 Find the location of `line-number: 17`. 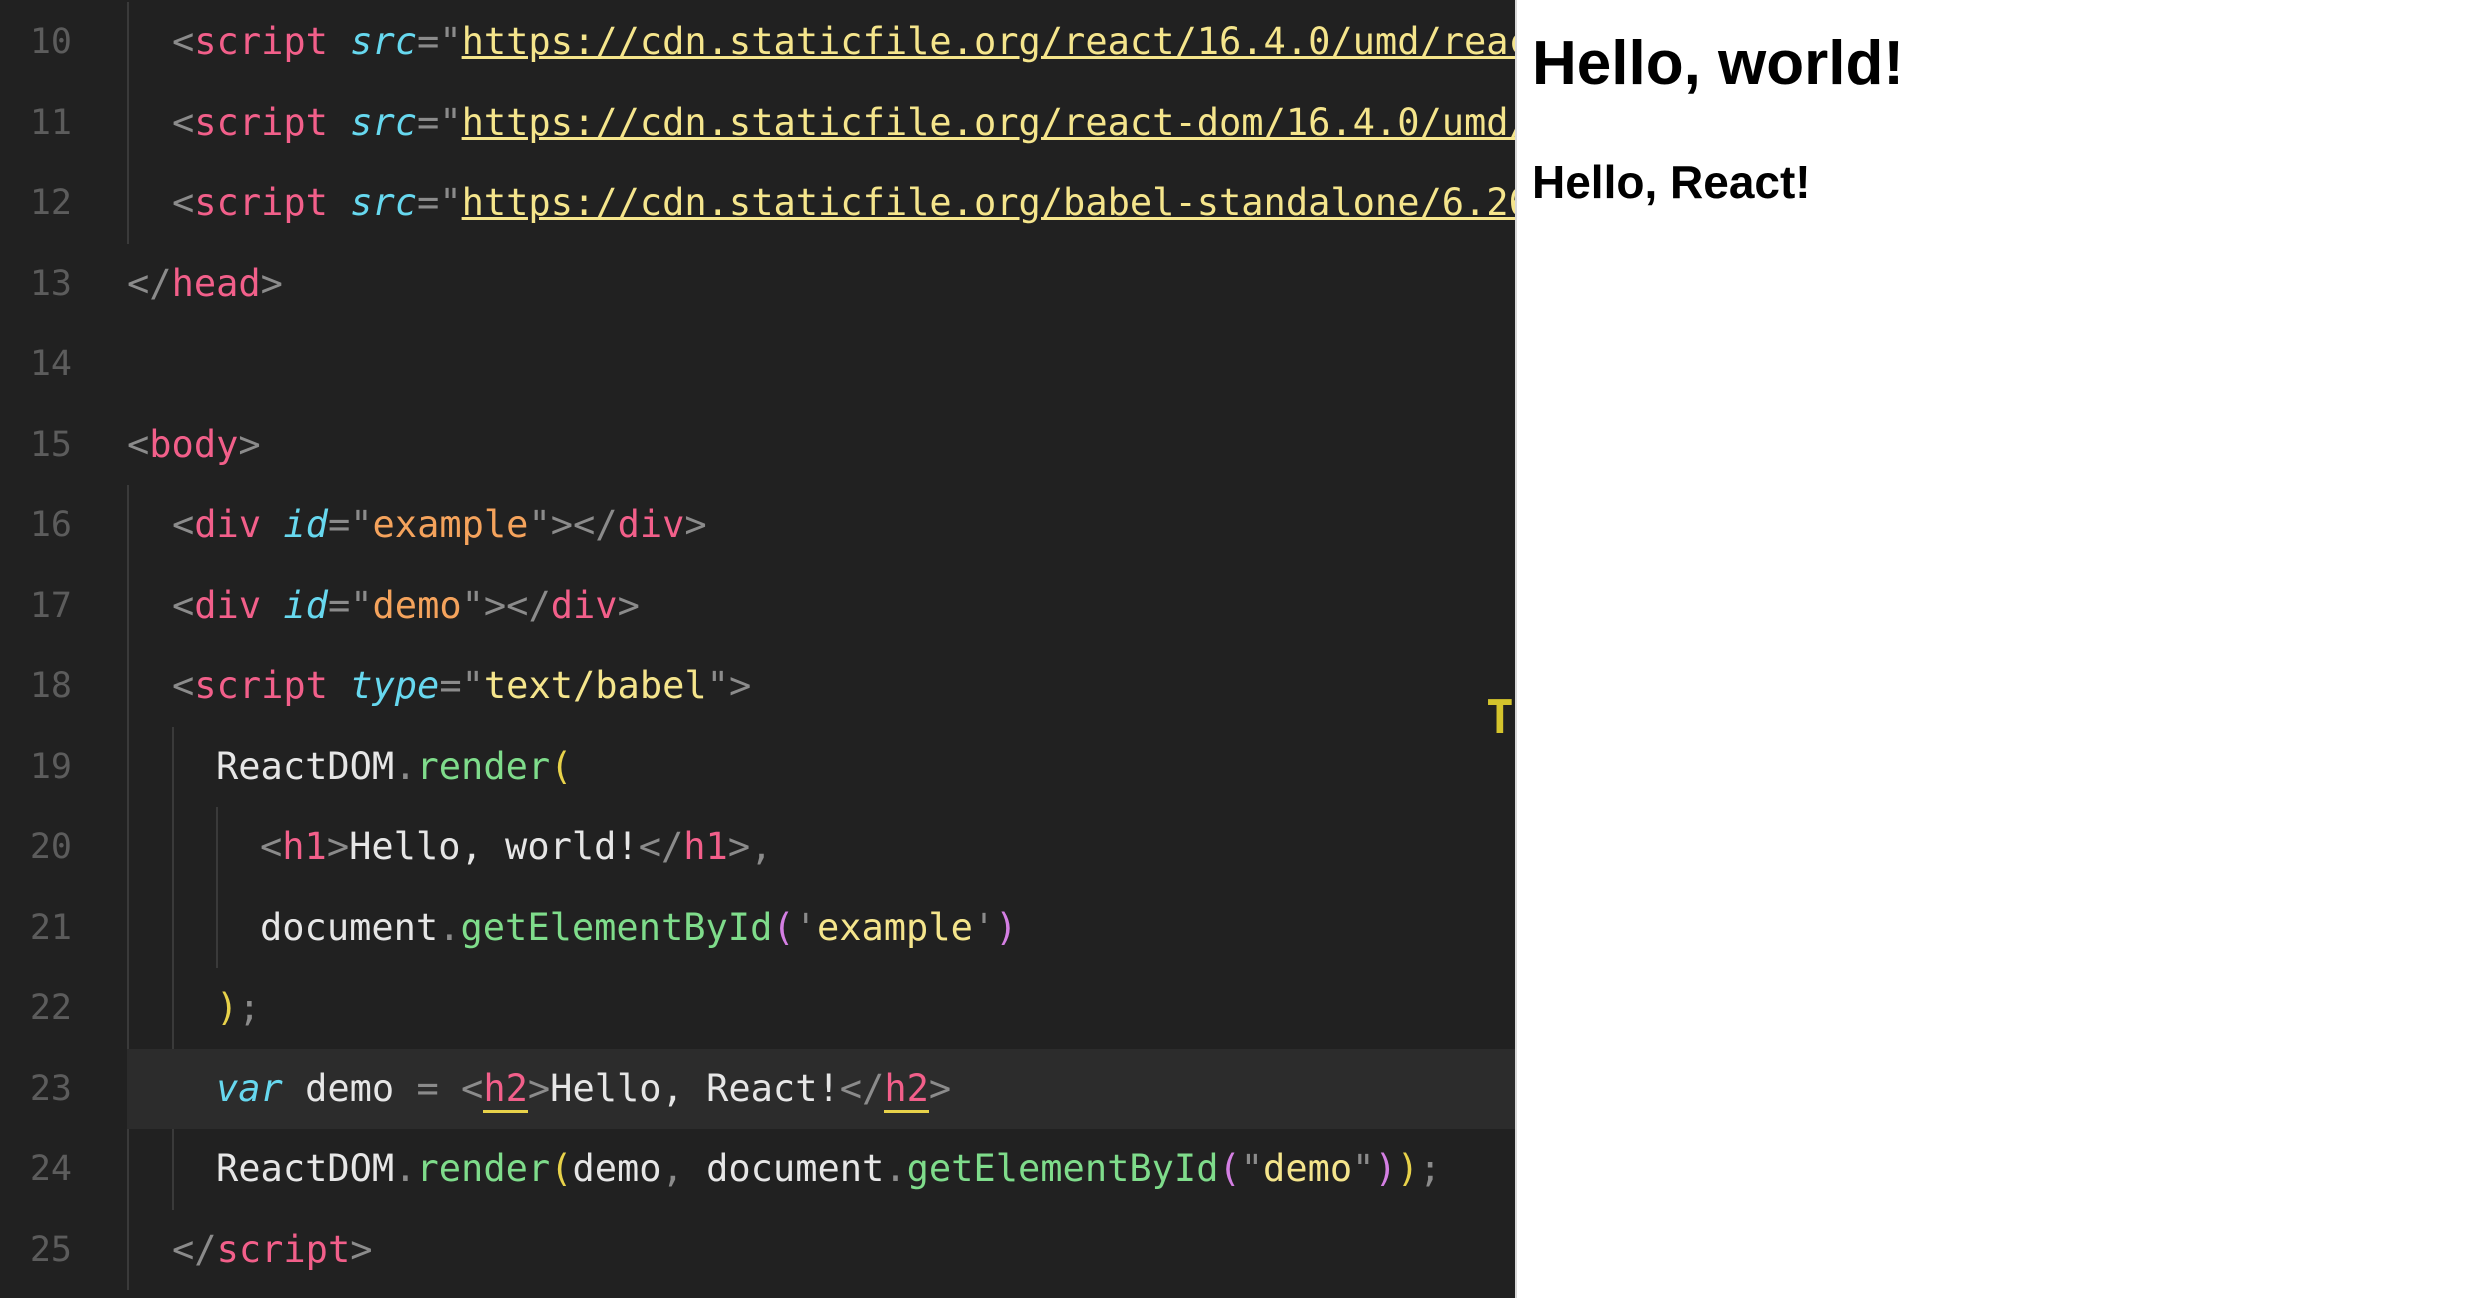

line-number: 17 is located at coordinates (50, 605).